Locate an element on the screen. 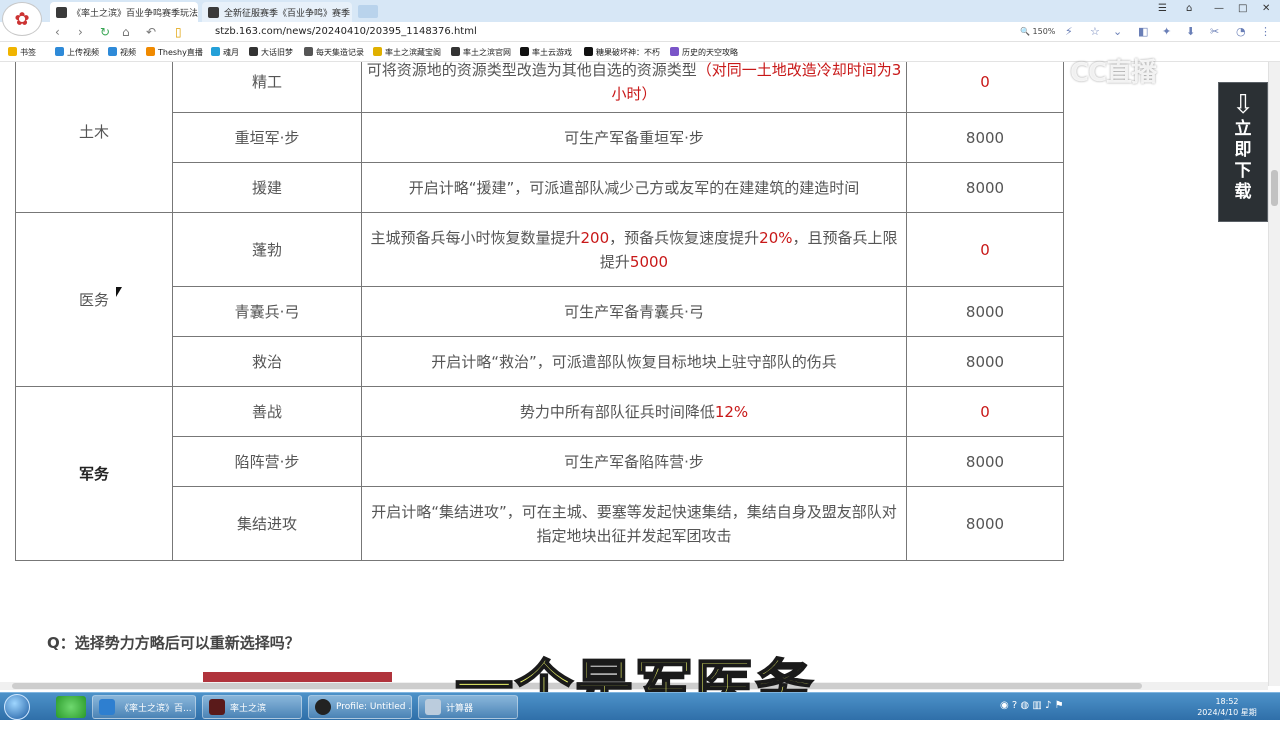 The height and width of the screenshot is (729, 1280). tech-cost-cell: 8000 is located at coordinates (985, 187).